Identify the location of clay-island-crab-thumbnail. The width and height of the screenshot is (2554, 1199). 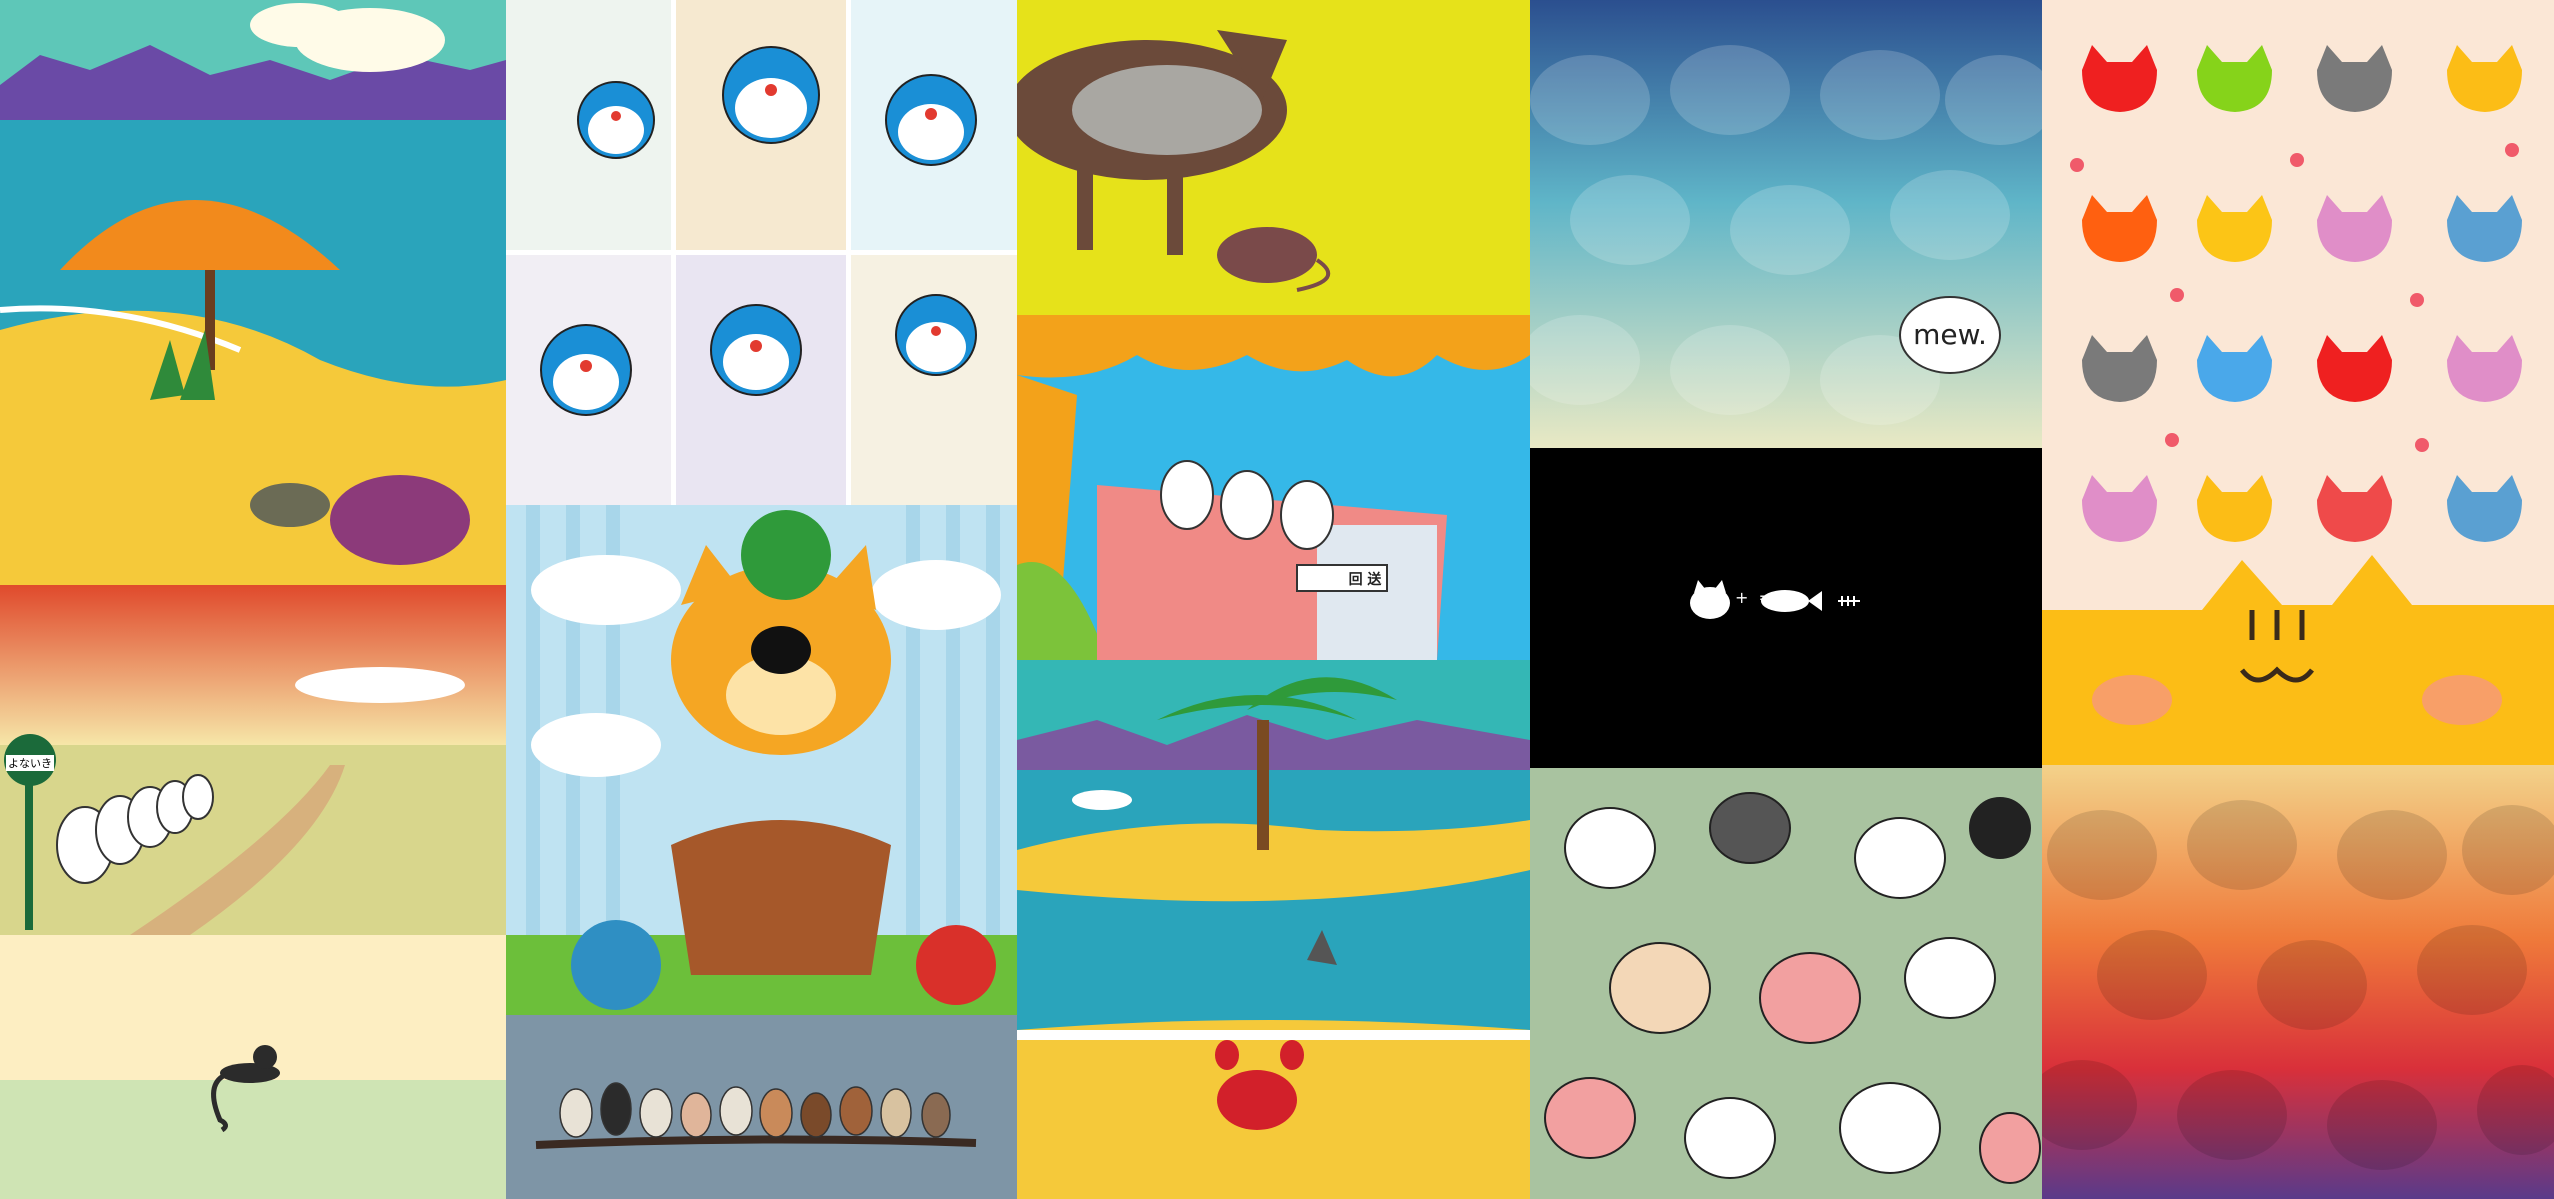
(1273, 929).